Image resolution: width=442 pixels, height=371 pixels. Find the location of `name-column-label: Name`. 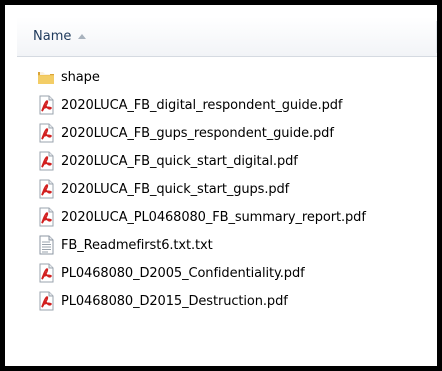

name-column-label: Name is located at coordinates (52, 36).